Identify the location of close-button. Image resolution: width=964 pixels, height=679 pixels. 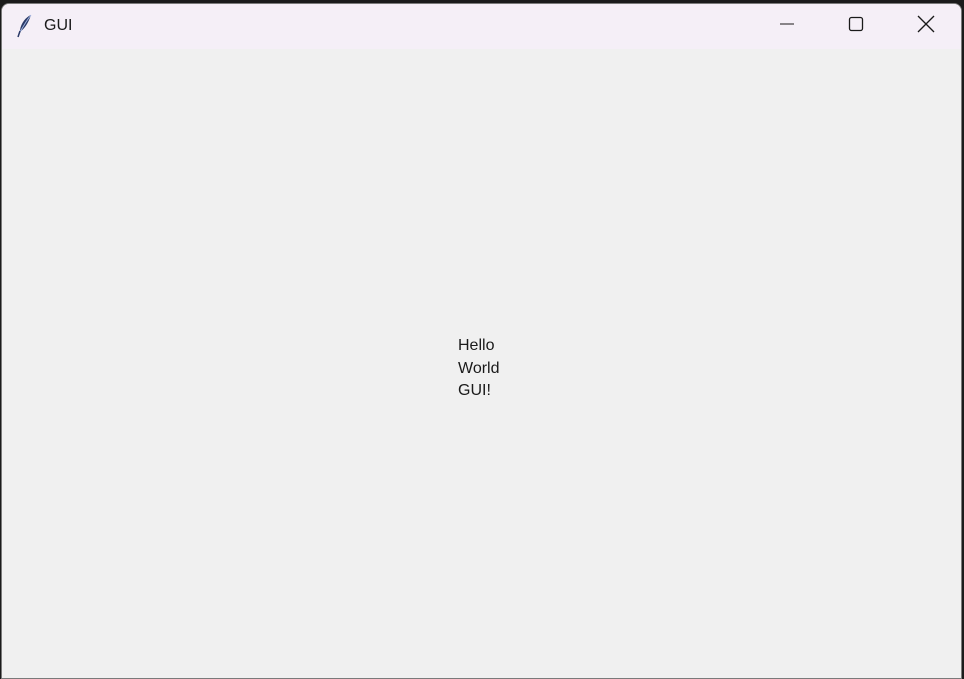
(926, 26).